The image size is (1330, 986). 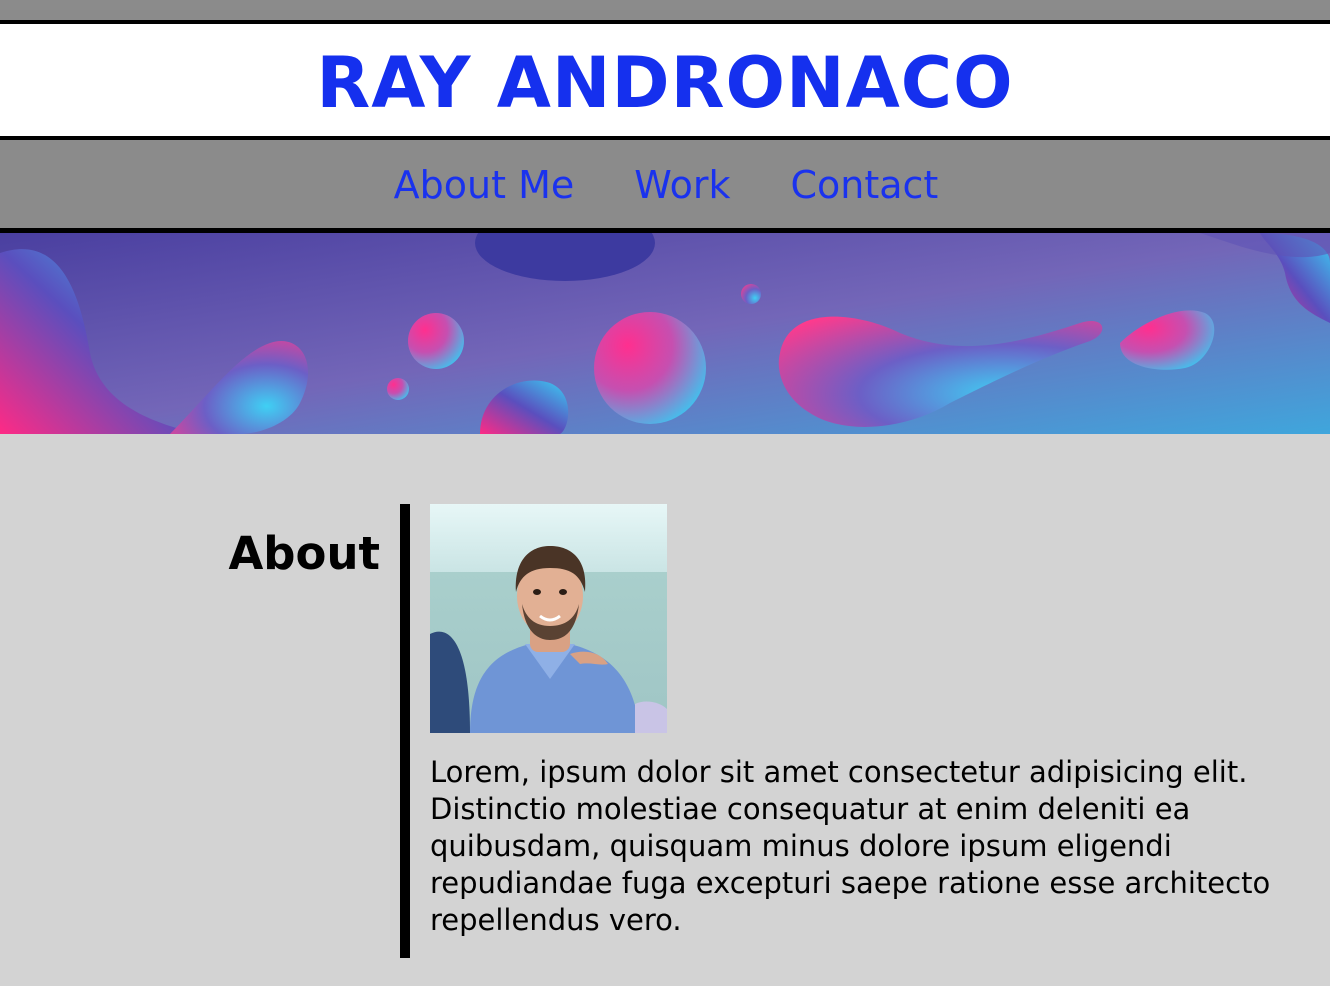 What do you see at coordinates (405, 731) in the screenshot?
I see `vertical-divider` at bounding box center [405, 731].